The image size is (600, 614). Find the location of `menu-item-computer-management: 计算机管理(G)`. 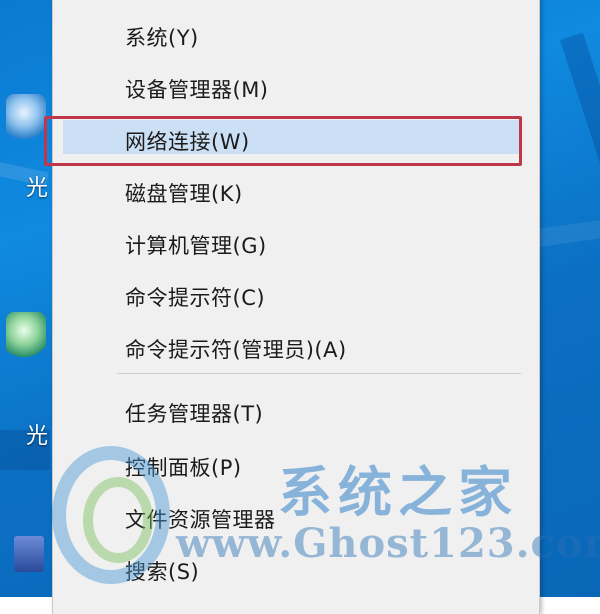

menu-item-computer-management: 计算机管理(G) is located at coordinates (196, 245).